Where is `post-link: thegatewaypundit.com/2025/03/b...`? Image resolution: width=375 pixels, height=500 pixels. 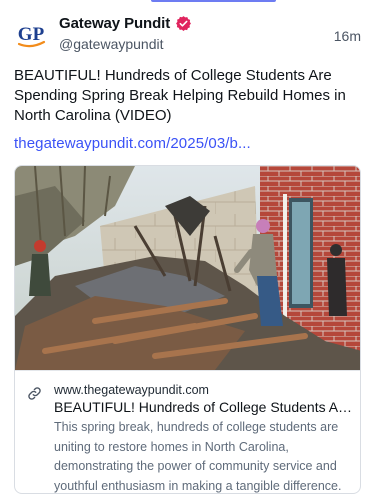
post-link: thegatewaypundit.com/2025/03/b... is located at coordinates (132, 143).